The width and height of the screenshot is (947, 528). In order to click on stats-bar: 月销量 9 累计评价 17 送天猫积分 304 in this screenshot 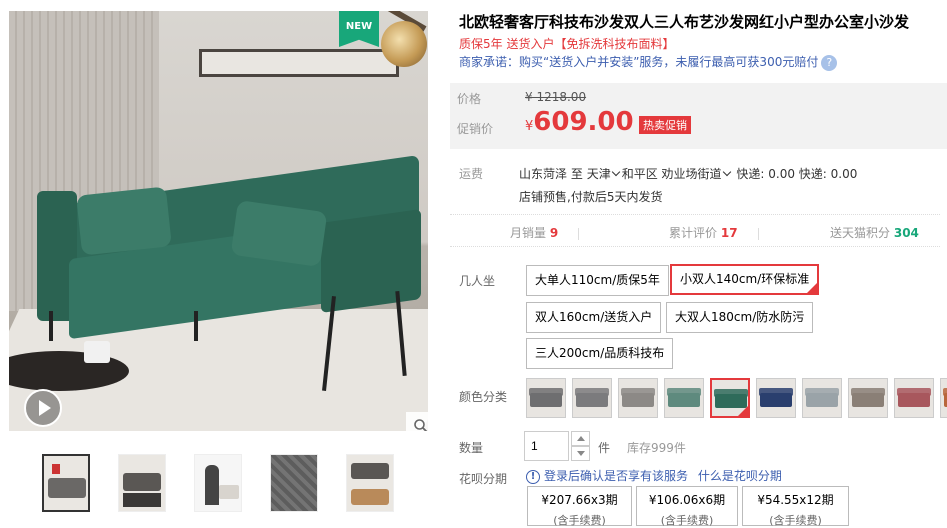, I will do `click(695, 230)`.